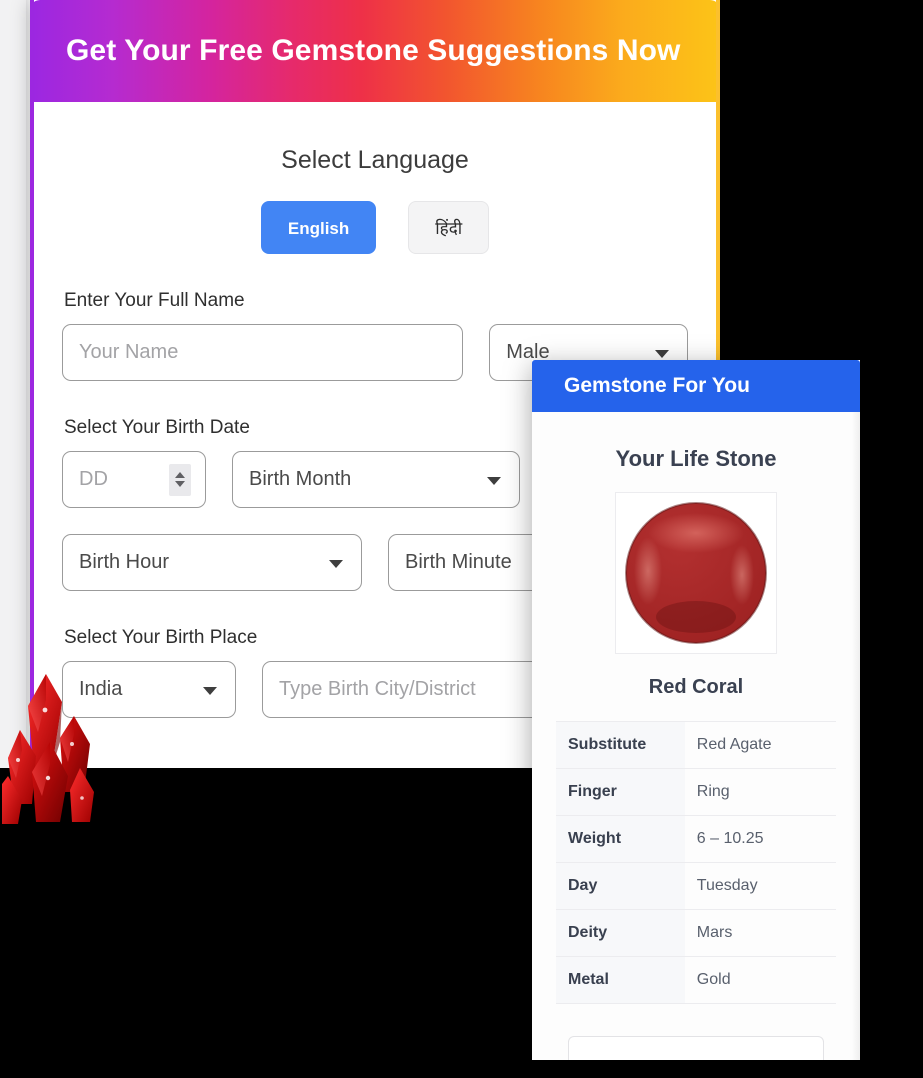 The height and width of the screenshot is (1078, 923). Describe the element at coordinates (696, 458) in the screenshot. I see `life-stone-heading: Your Life Stone` at that location.